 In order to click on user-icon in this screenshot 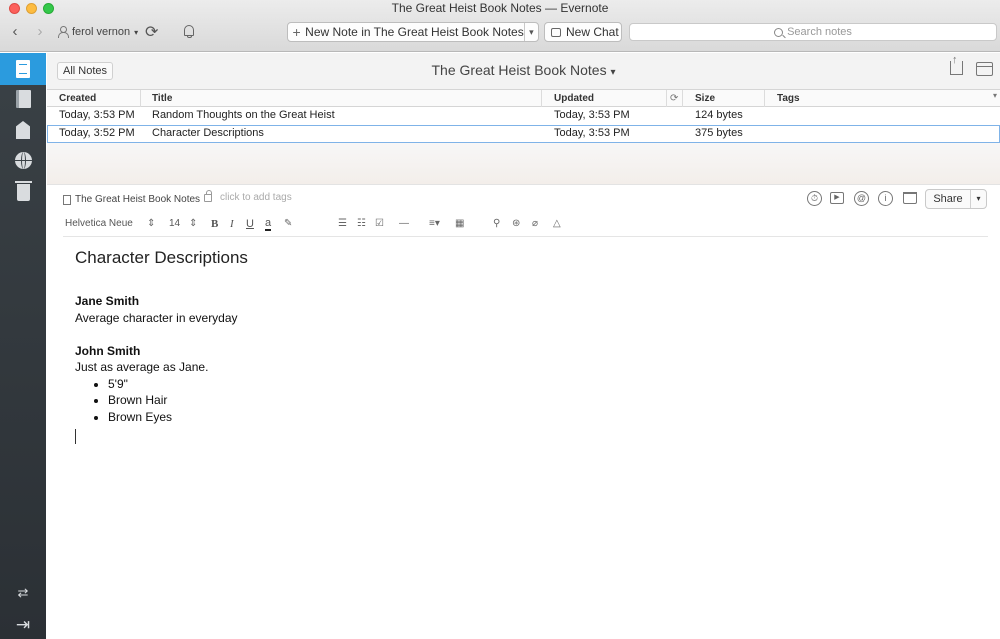, I will do `click(63, 32)`.